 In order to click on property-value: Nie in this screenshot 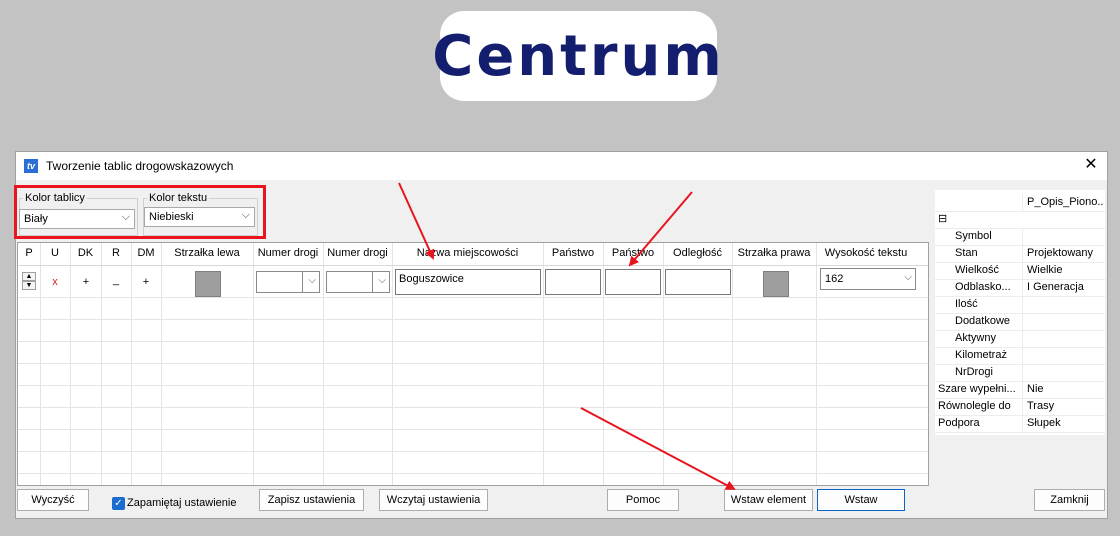, I will do `click(1035, 389)`.